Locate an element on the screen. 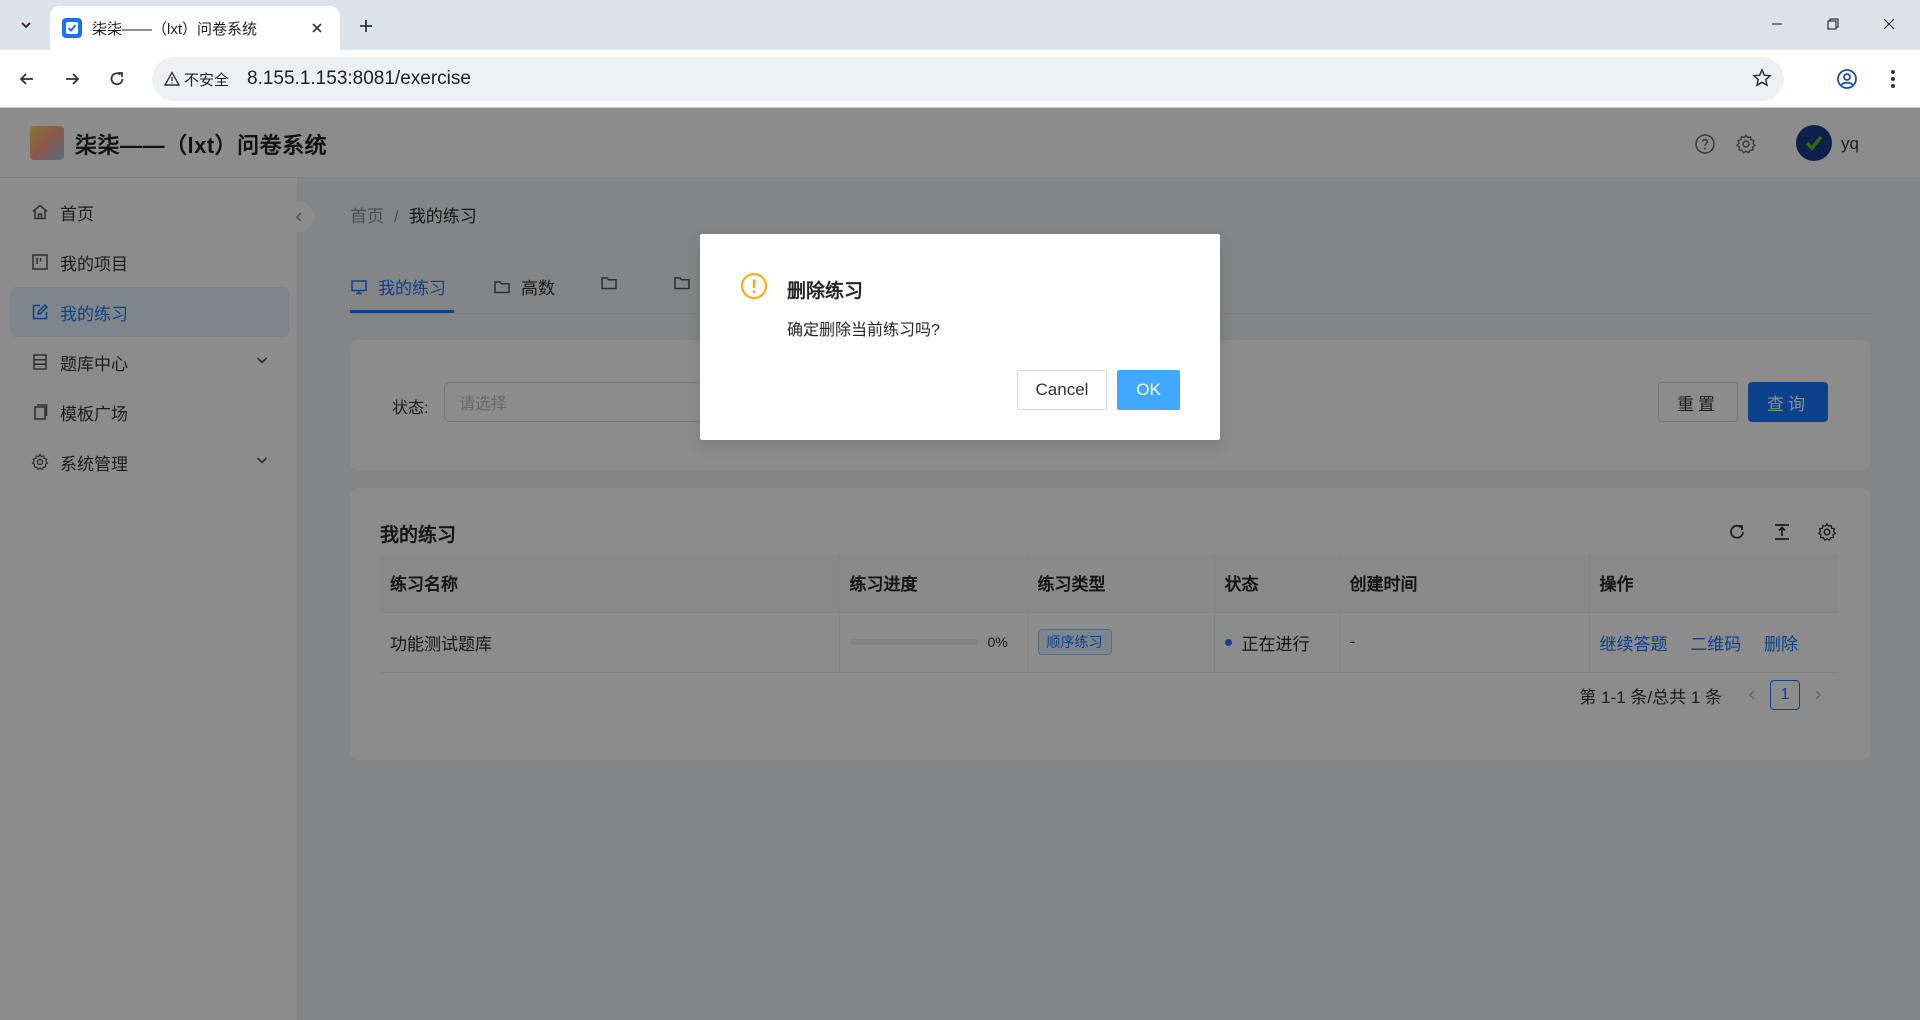 Image resolution: width=1920 pixels, height=1020 pixels. tab-search-button is located at coordinates (26, 25).